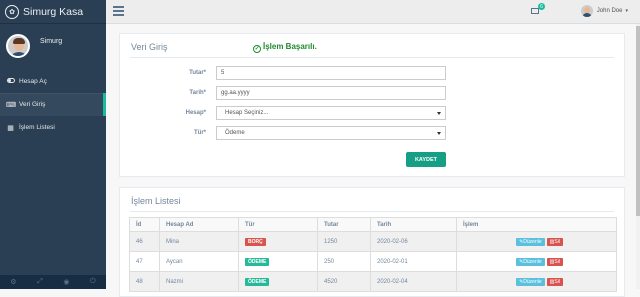 This screenshot has height=297, width=640. What do you see at coordinates (144, 241) in the screenshot?
I see `cell-id: 46` at bounding box center [144, 241].